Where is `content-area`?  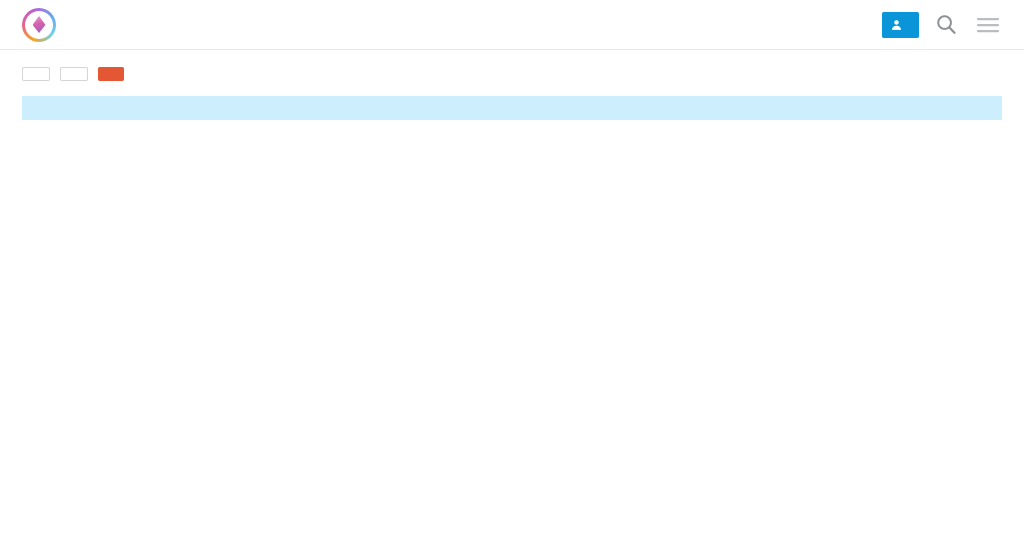
content-area is located at coordinates (512, 108).